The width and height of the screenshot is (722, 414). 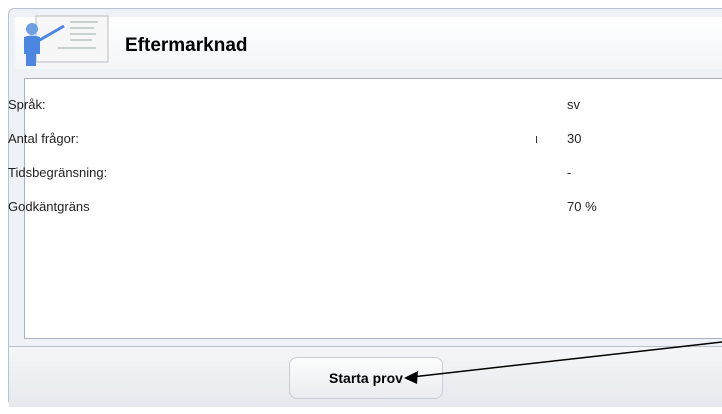 What do you see at coordinates (573, 104) in the screenshot?
I see `detail-value: sv` at bounding box center [573, 104].